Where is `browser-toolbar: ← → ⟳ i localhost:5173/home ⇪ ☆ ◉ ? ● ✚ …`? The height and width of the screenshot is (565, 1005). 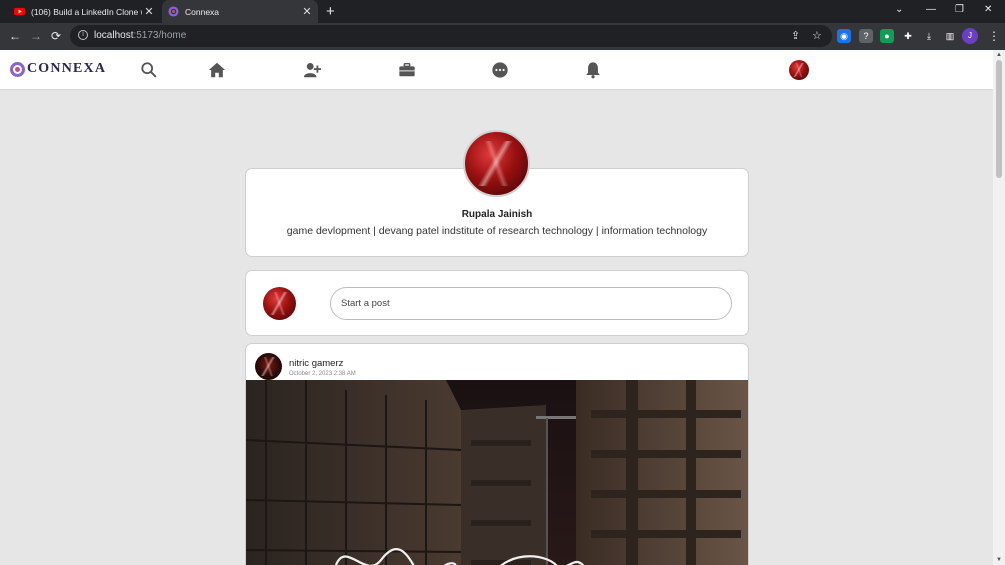 browser-toolbar: ← → ⟳ i localhost:5173/home ⇪ ☆ ◉ ? ● ✚ … is located at coordinates (502, 36).